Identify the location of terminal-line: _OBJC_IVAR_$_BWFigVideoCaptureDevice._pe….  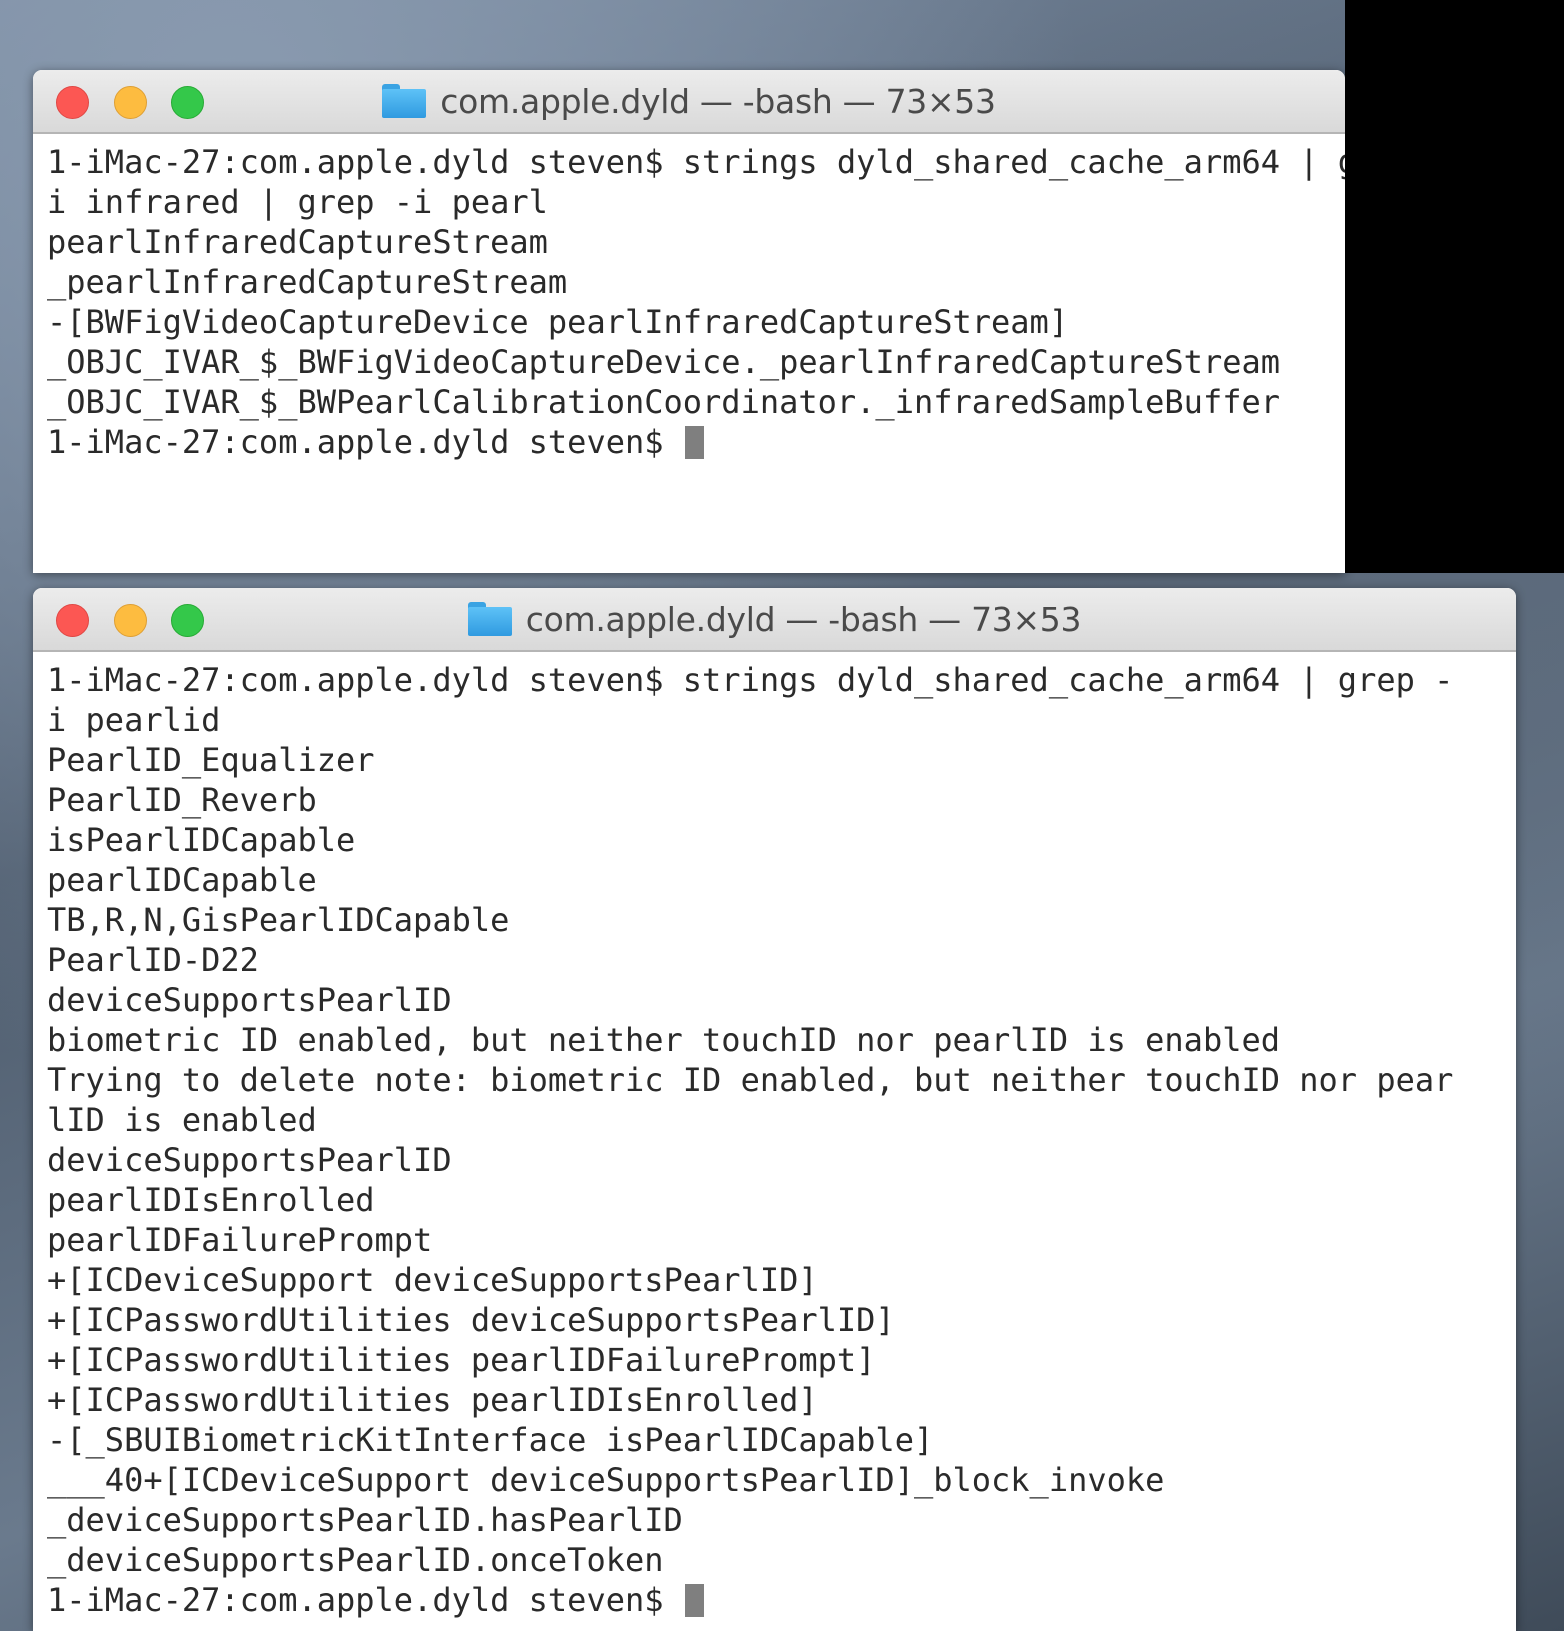
(663, 362).